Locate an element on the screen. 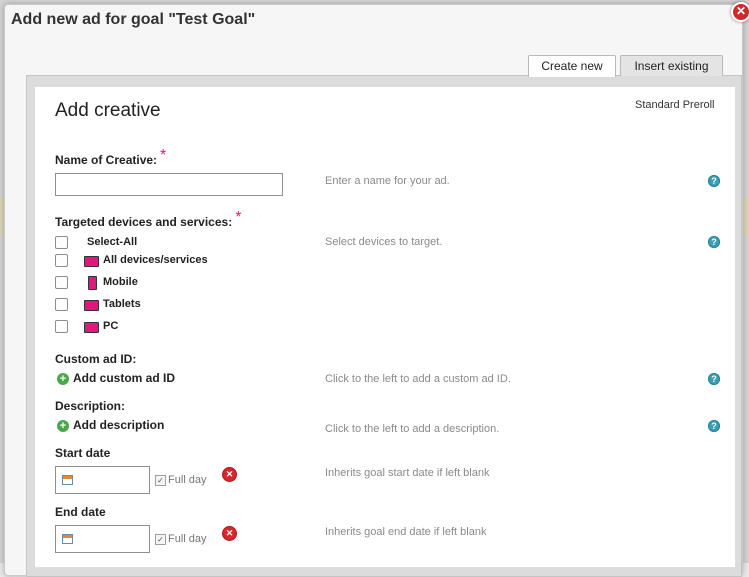 The height and width of the screenshot is (577, 749). add-description-link: Add description is located at coordinates (118, 425).